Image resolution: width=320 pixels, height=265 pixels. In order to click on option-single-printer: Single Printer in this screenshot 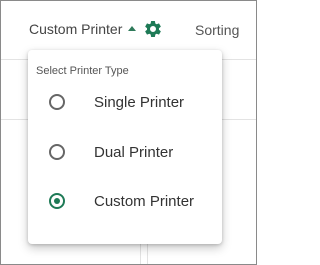, I will do `click(125, 102)`.